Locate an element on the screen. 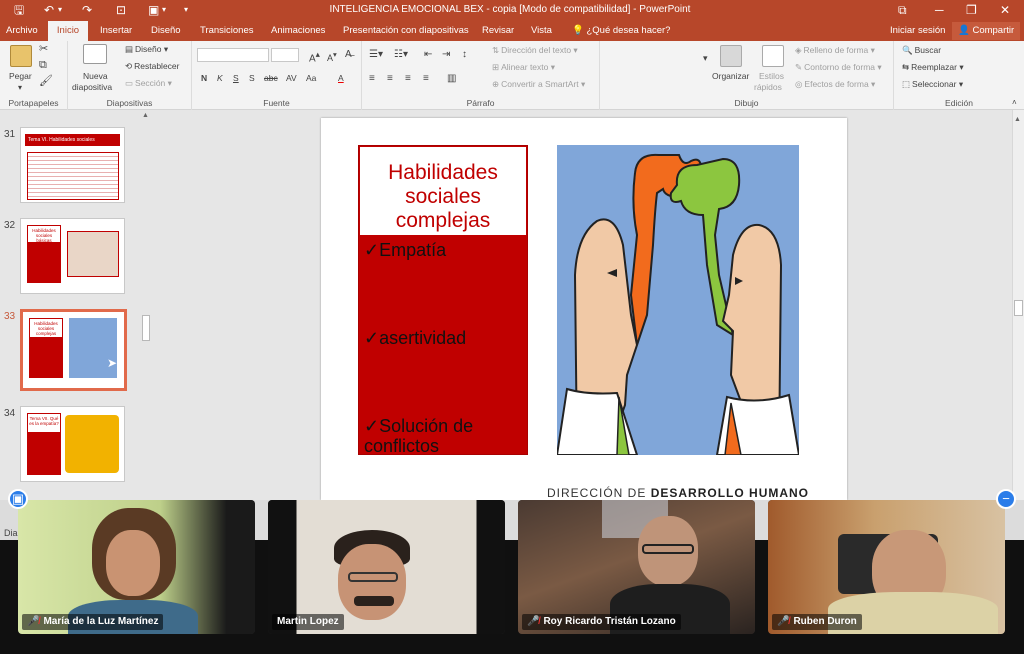 The height and width of the screenshot is (654, 1024). tab-transiciones: Transiciones is located at coordinates (227, 31).